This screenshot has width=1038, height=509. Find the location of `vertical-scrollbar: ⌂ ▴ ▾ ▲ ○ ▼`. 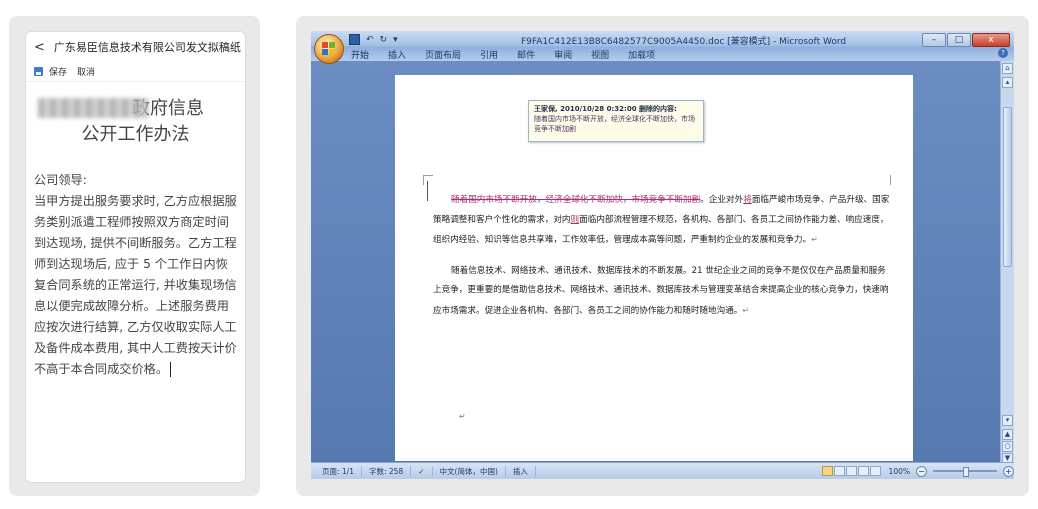

vertical-scrollbar: ⌂ ▴ ▾ ▲ ○ ▼ is located at coordinates (1007, 262).